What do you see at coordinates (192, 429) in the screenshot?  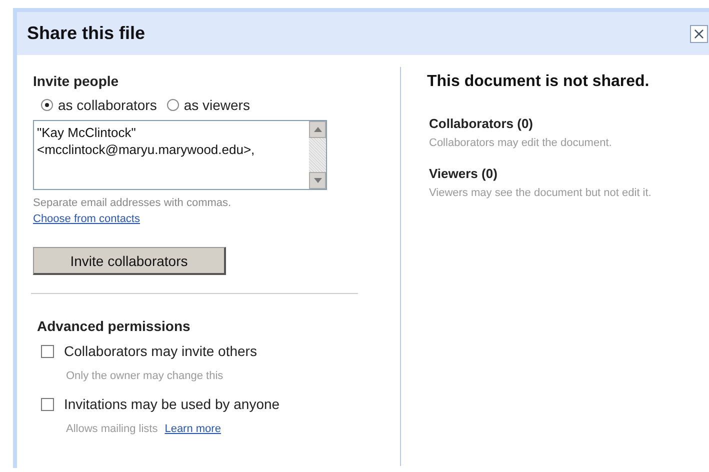 I see `learn-more-link: Learn more` at bounding box center [192, 429].